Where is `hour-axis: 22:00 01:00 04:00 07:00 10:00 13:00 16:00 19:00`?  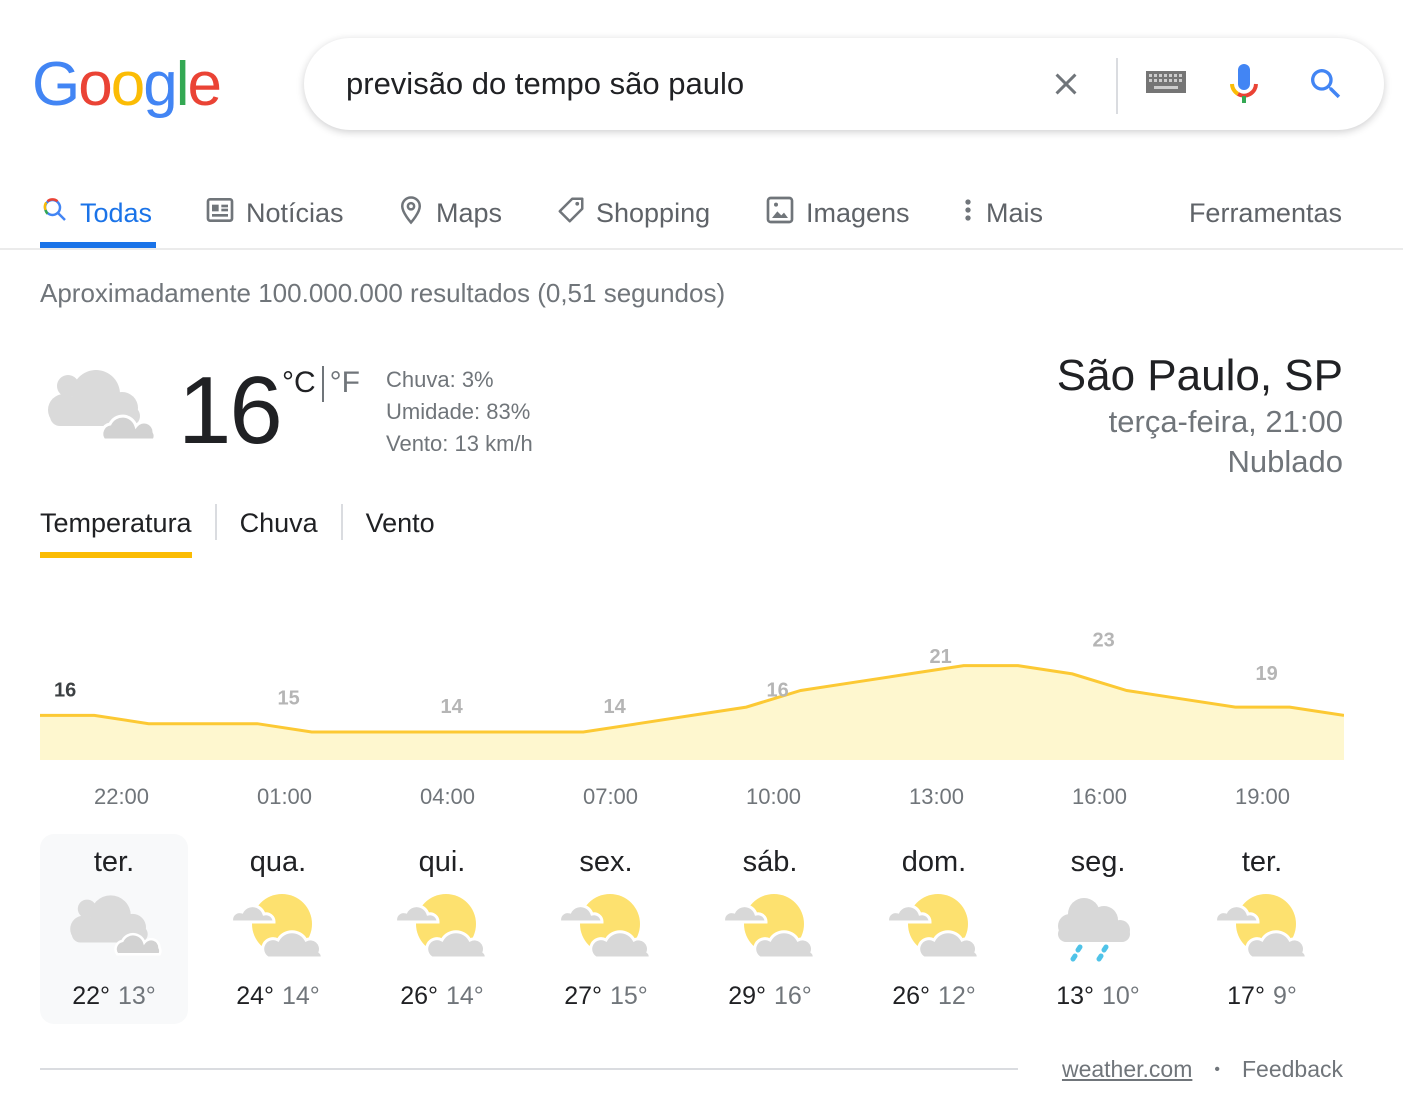
hour-axis: 22:00 01:00 04:00 07:00 10:00 13:00 16:00 19:00 is located at coordinates (692, 799).